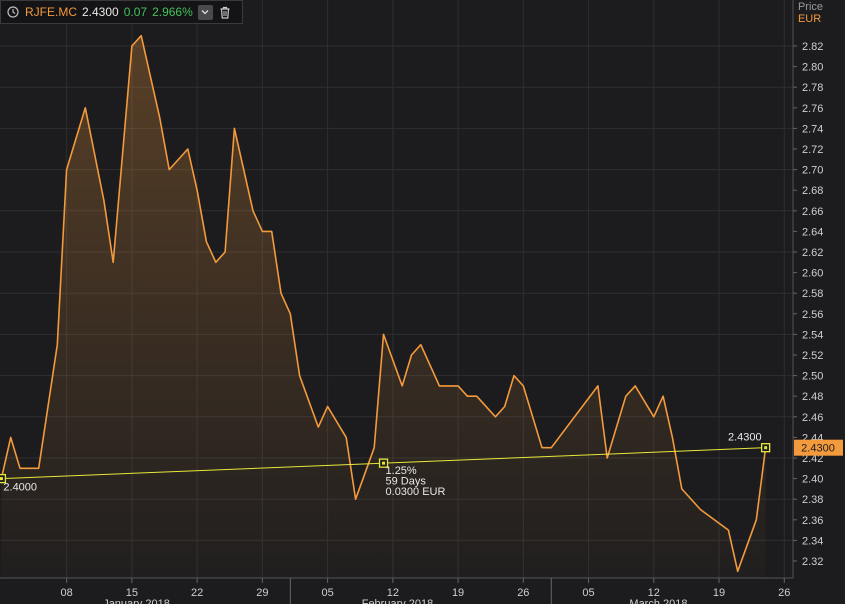 The height and width of the screenshot is (604, 845). I want to click on y-tick-label: 2.36, so click(812, 521).